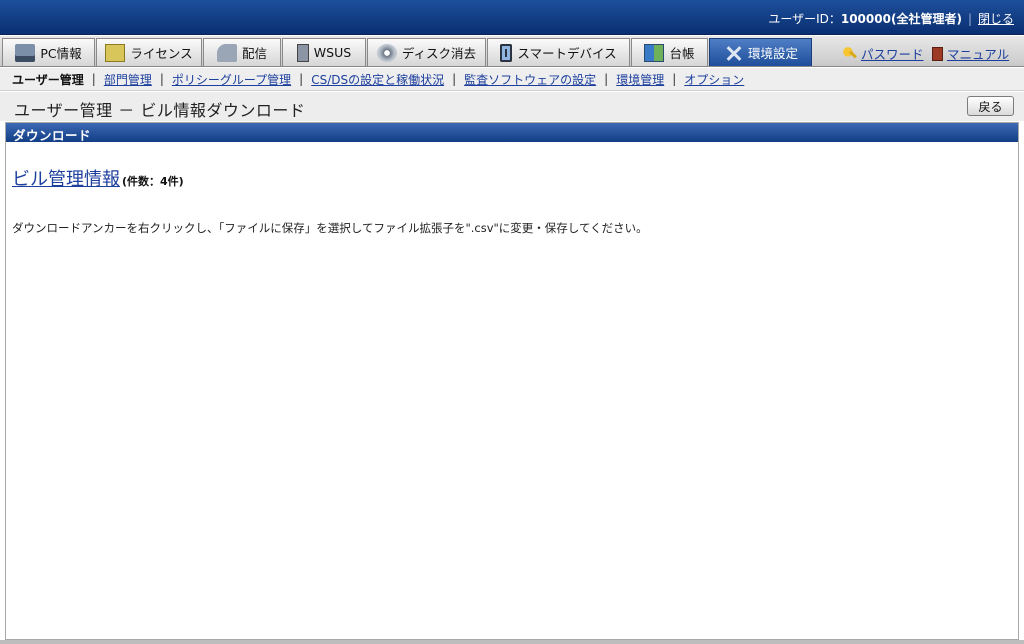  What do you see at coordinates (512, 106) in the screenshot?
I see `page-title-row: ユーザー管理 － ビル情報ダウンロード 戻る` at bounding box center [512, 106].